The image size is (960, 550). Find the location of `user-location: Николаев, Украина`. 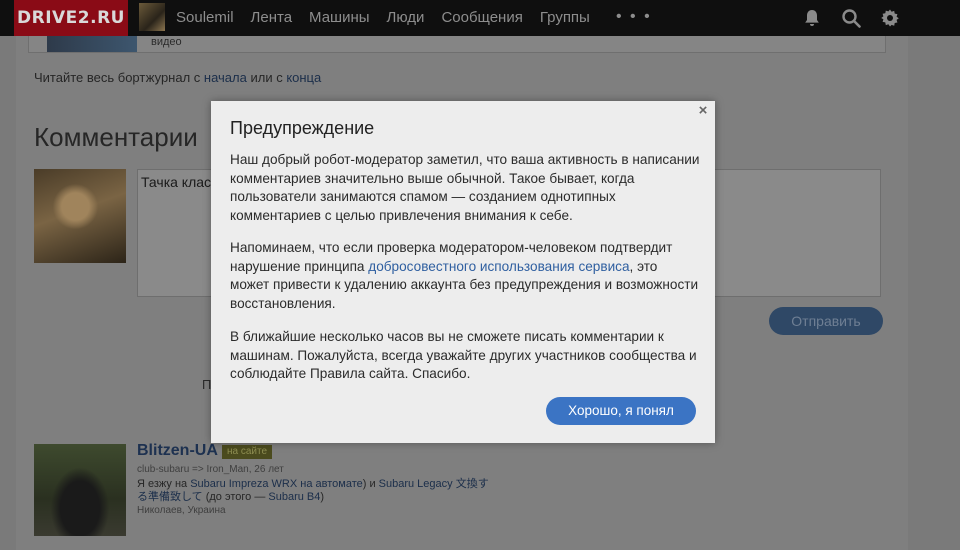

user-location: Николаев, Украина is located at coordinates (181, 510).